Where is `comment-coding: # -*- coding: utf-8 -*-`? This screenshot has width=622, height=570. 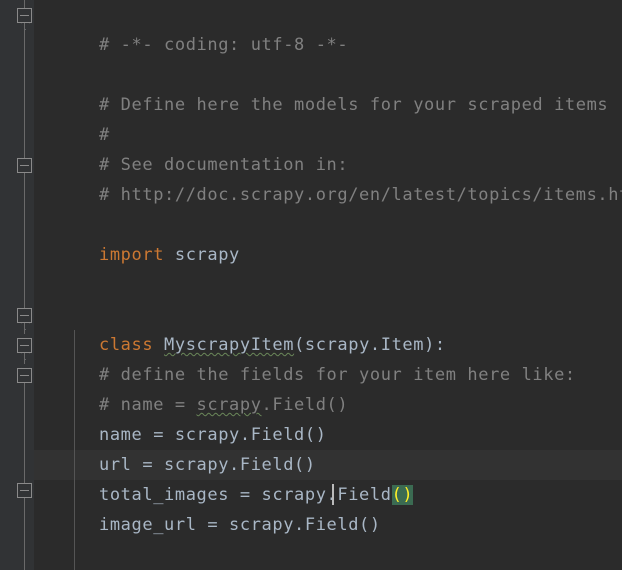
comment-coding: # -*- coding: utf-8 -*- is located at coordinates (224, 45).